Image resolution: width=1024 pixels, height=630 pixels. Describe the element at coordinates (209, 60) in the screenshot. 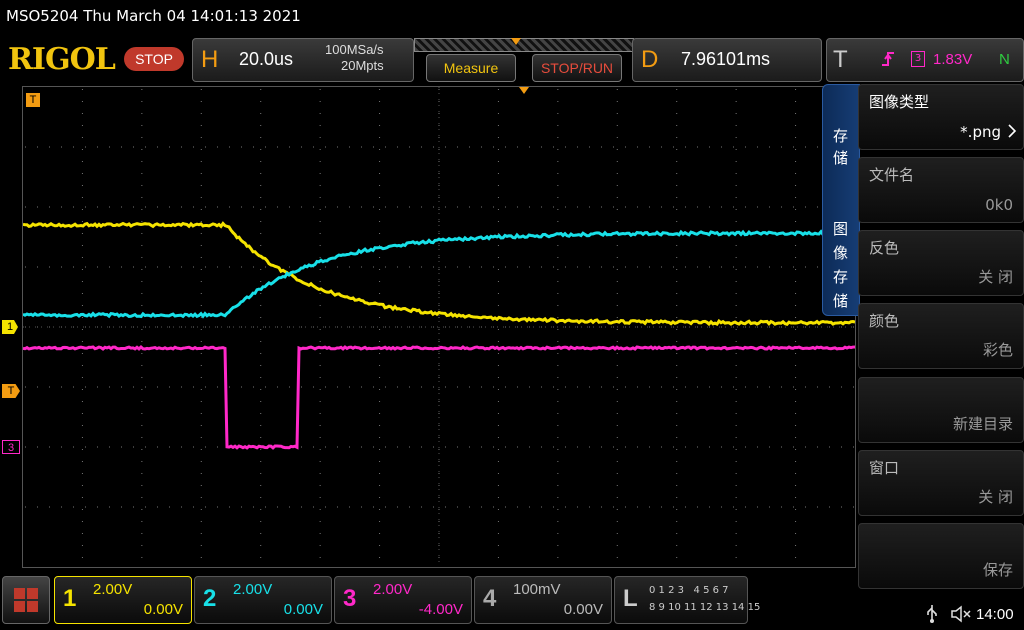

I see `horizontal-letter: H` at that location.